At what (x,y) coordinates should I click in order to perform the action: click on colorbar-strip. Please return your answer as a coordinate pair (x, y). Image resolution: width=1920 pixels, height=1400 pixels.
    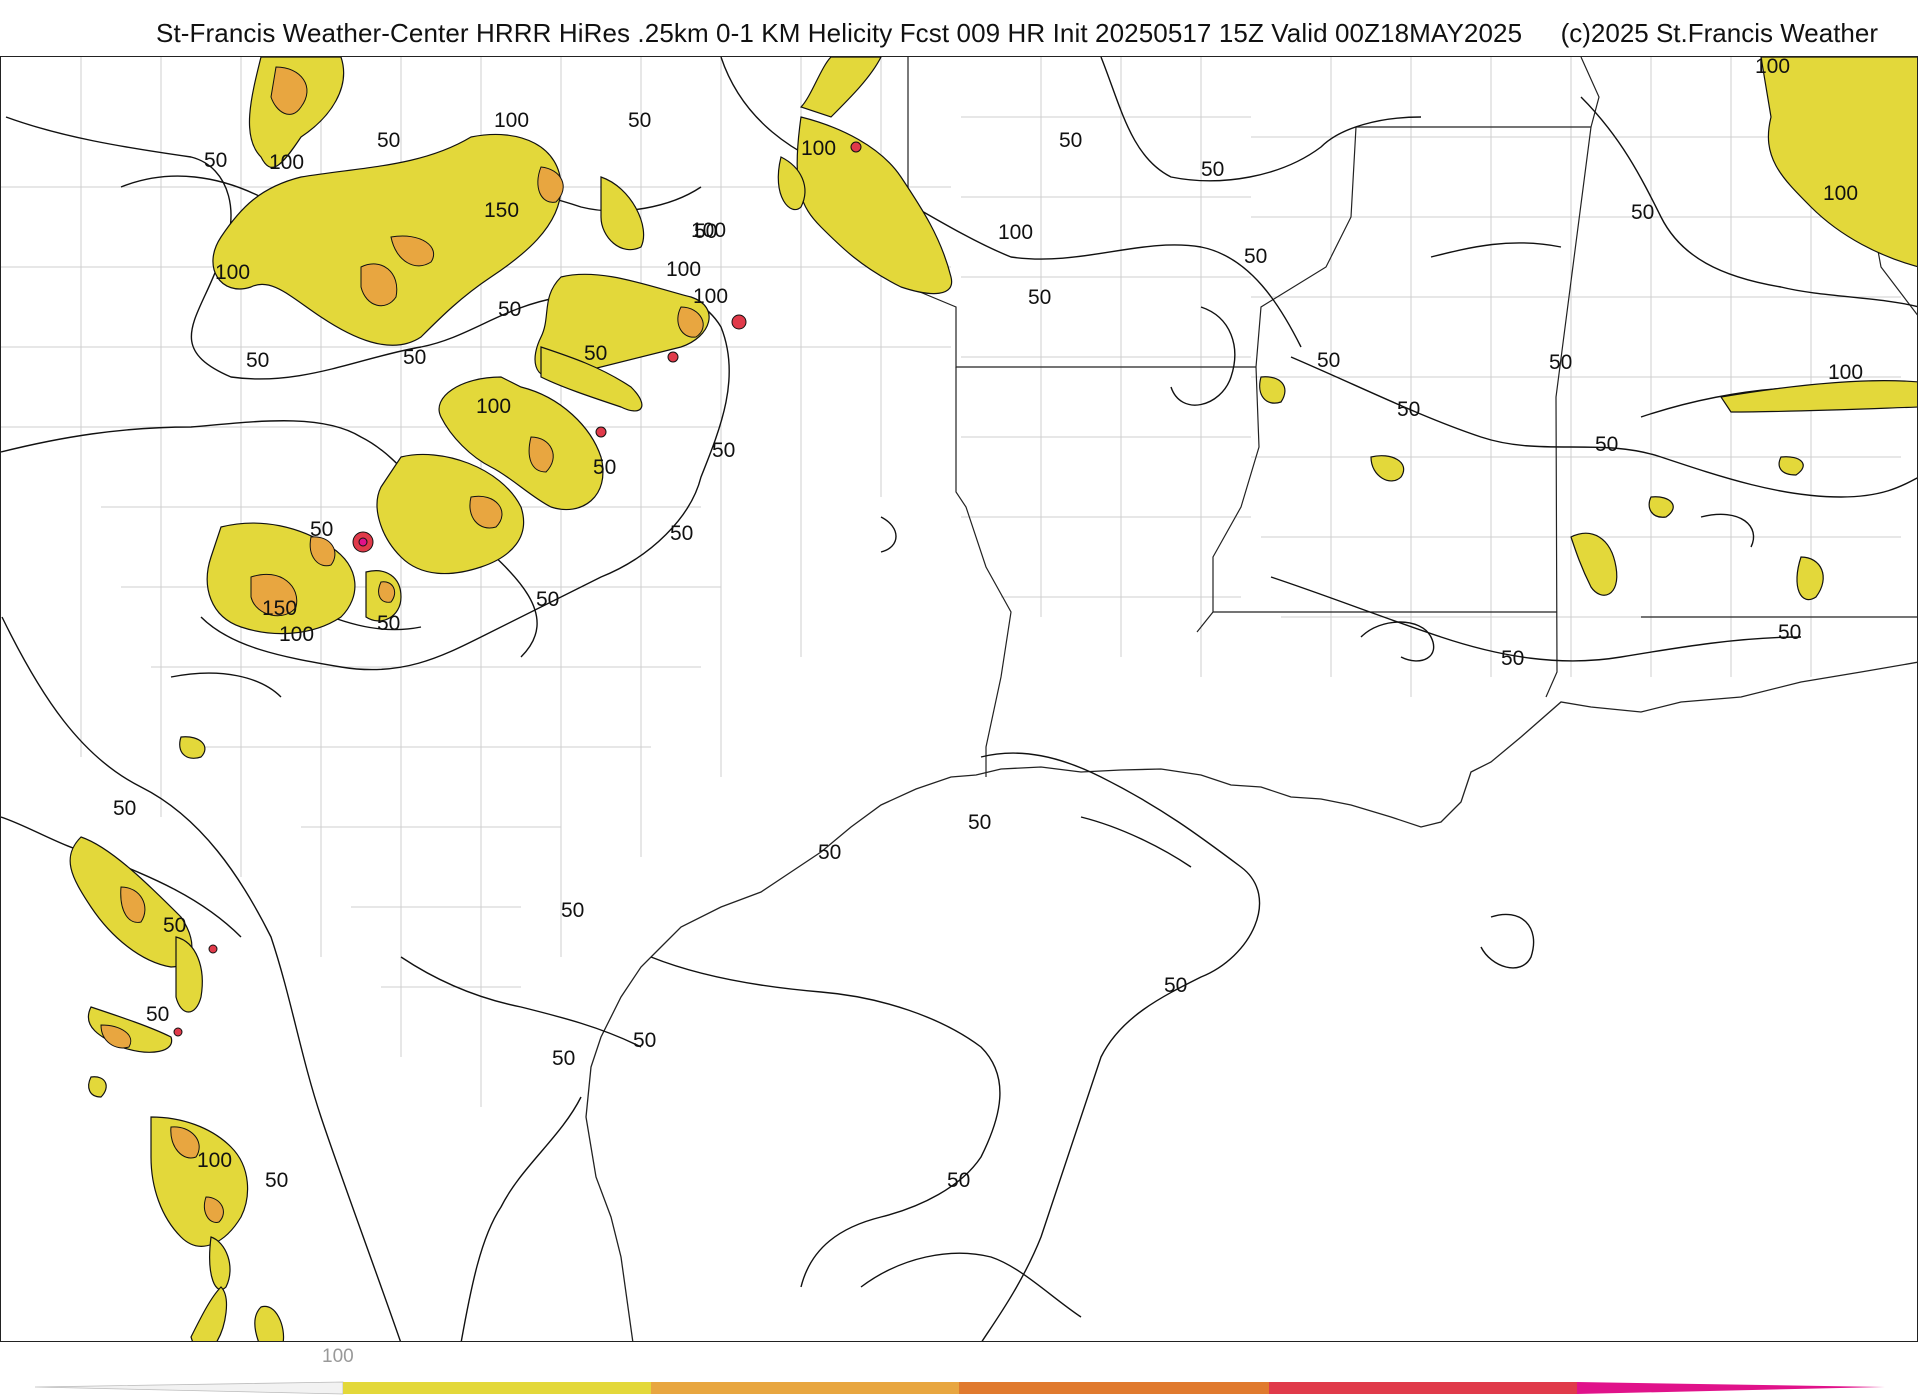
    Looking at the image, I should click on (959, 1388).